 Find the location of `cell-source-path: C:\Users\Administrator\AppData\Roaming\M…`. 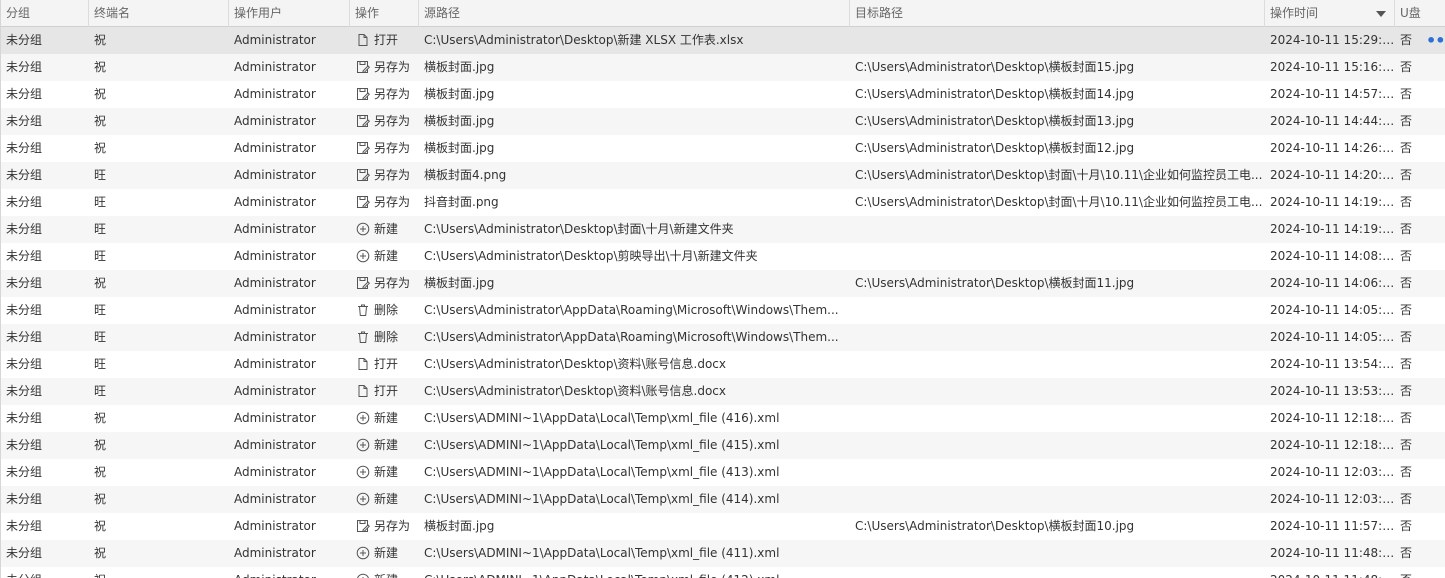

cell-source-path: C:\Users\Administrator\AppData\Roaming\M… is located at coordinates (631, 310).